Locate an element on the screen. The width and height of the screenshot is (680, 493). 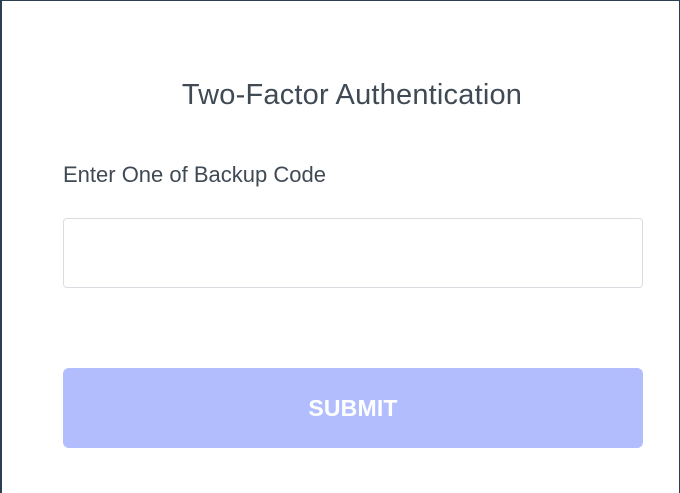
backup-code-input is located at coordinates (353, 253).